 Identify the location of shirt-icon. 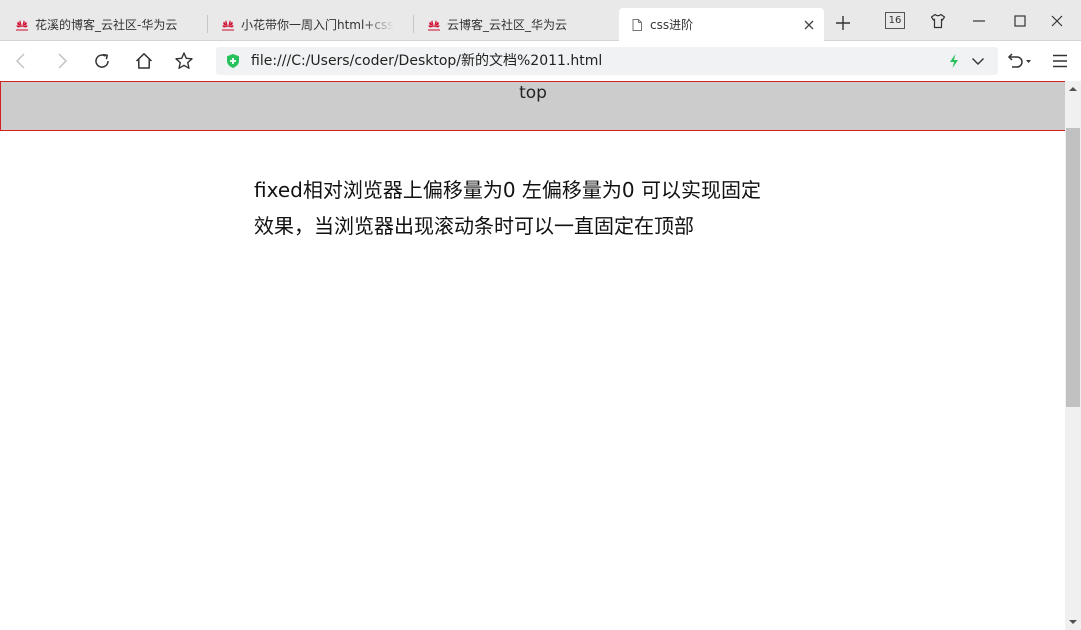
(938, 21).